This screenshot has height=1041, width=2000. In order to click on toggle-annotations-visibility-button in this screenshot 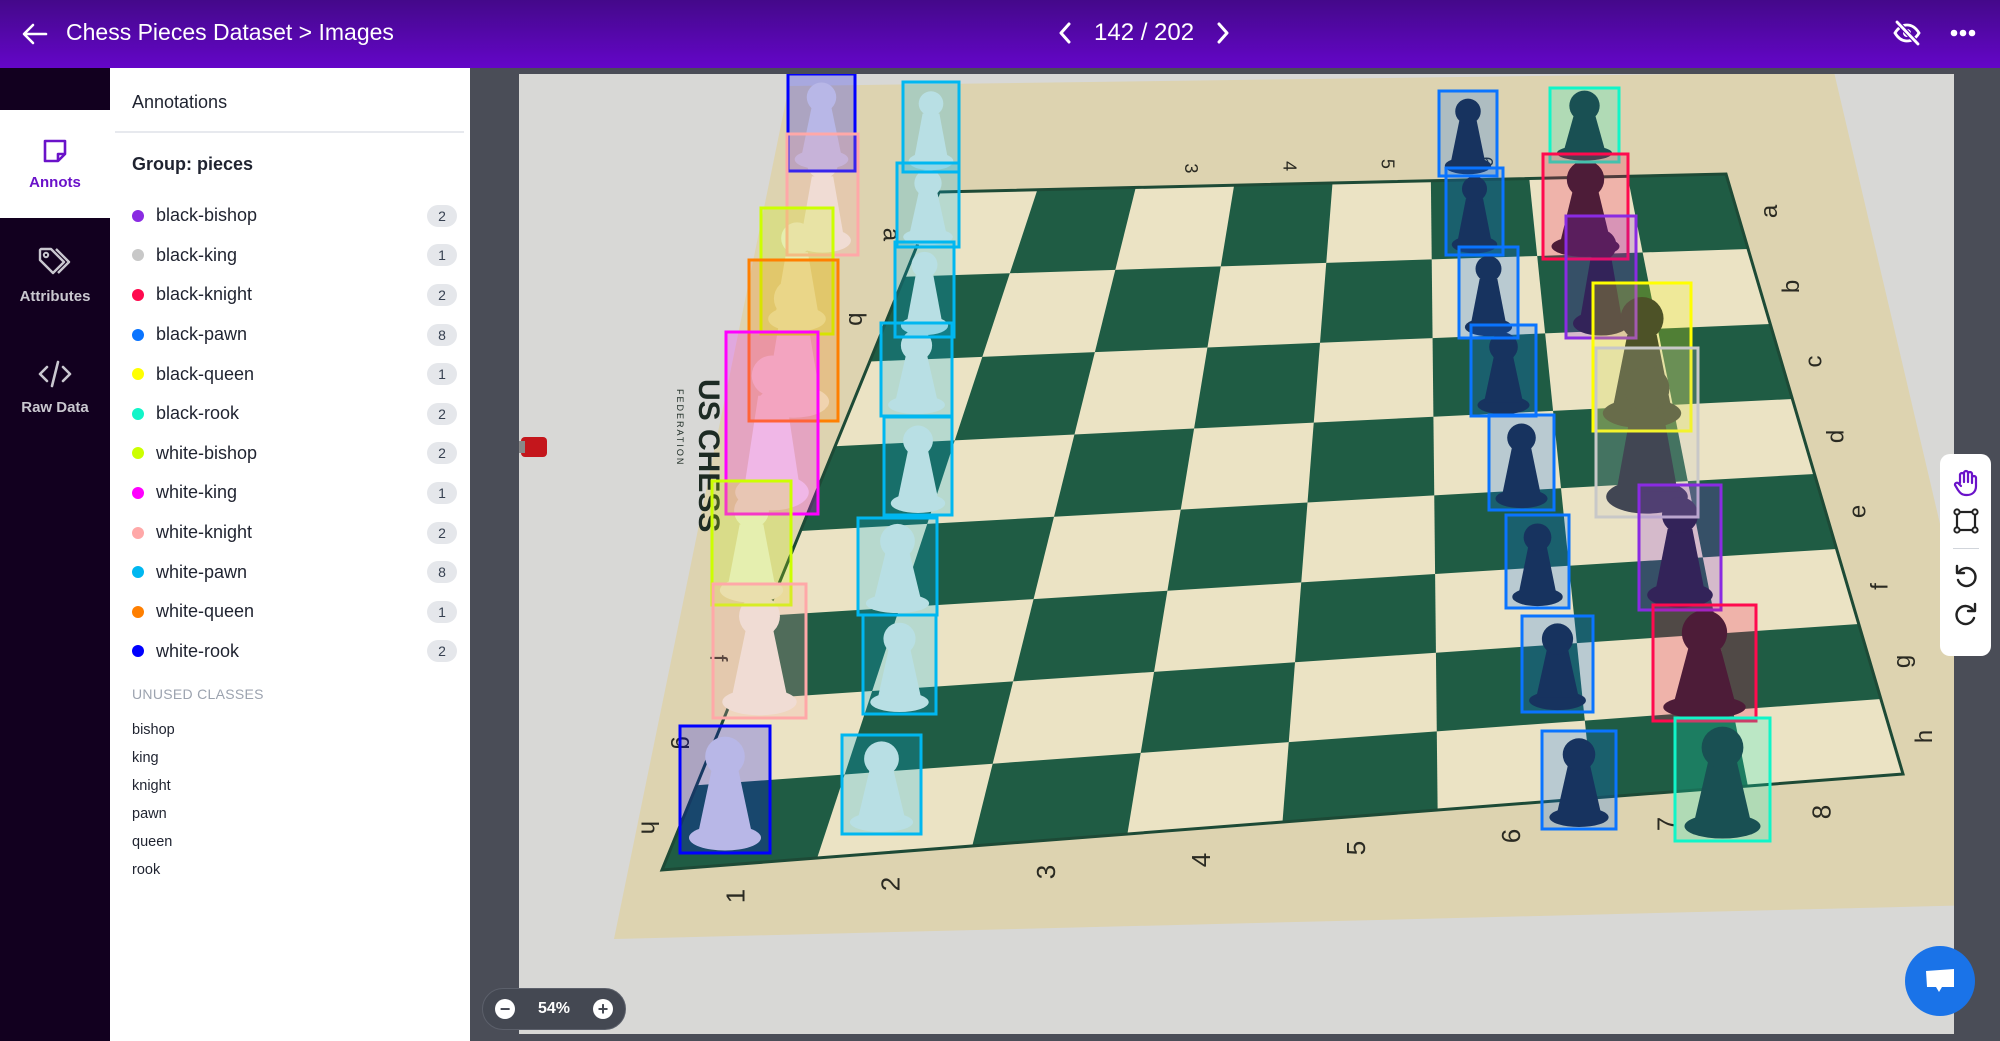, I will do `click(1907, 33)`.